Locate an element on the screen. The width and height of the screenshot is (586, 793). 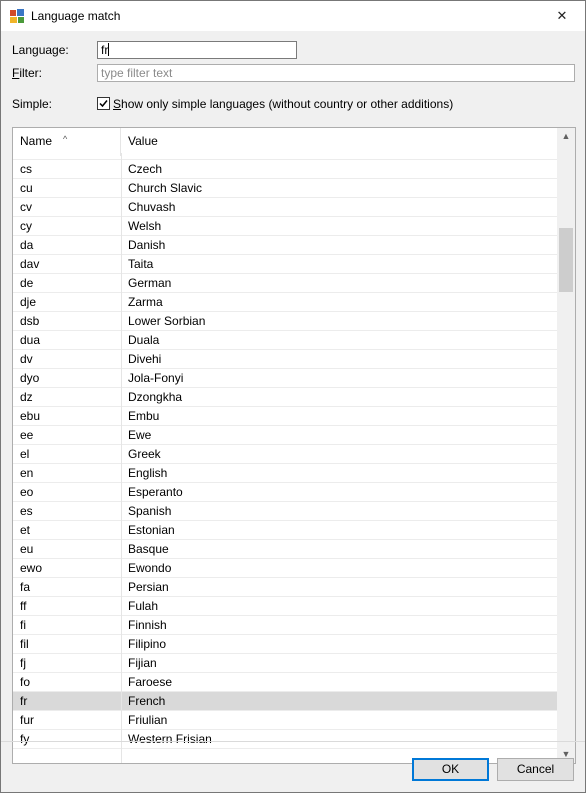
cell-language-name: Welsh is located at coordinates (145, 226).